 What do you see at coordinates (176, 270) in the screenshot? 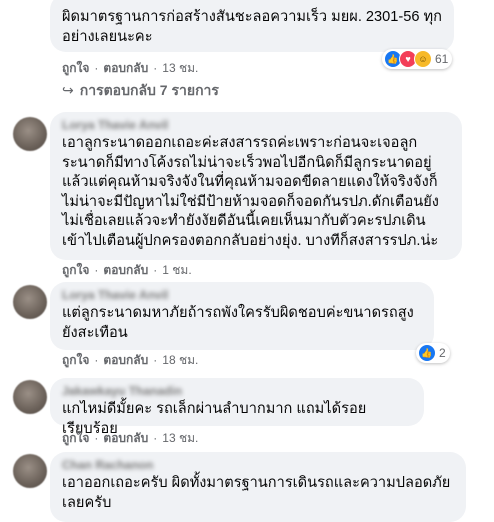
I see `timestamp: 1 ชม.` at bounding box center [176, 270].